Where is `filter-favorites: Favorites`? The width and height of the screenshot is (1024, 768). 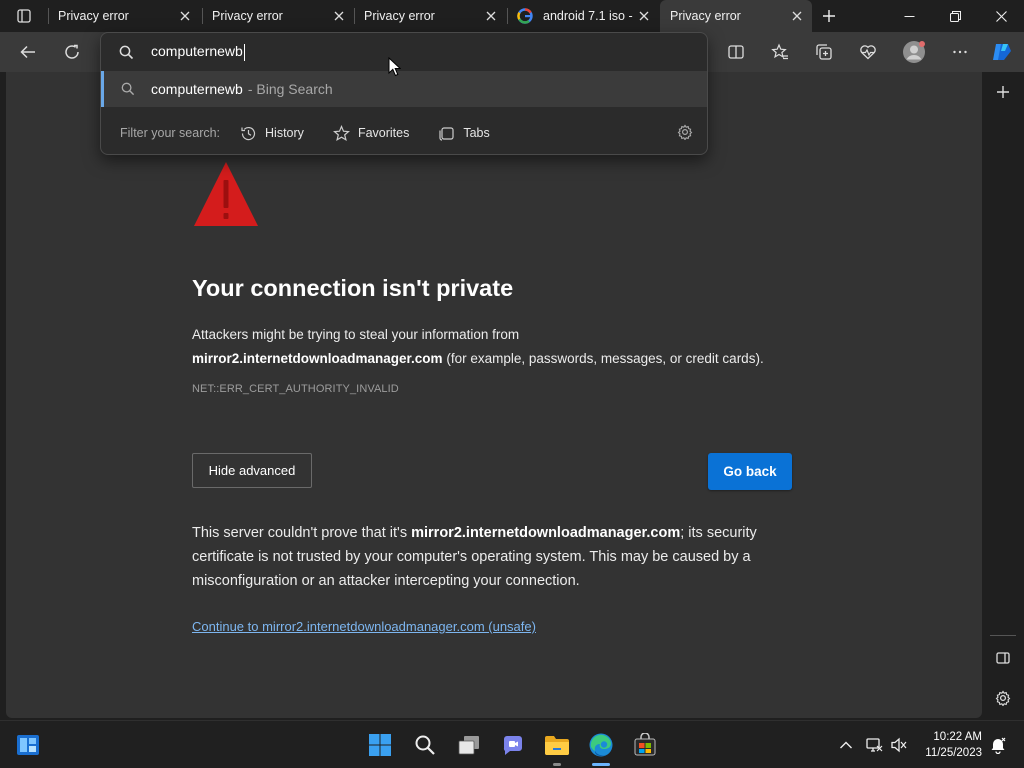 filter-favorites: Favorites is located at coordinates (371, 133).